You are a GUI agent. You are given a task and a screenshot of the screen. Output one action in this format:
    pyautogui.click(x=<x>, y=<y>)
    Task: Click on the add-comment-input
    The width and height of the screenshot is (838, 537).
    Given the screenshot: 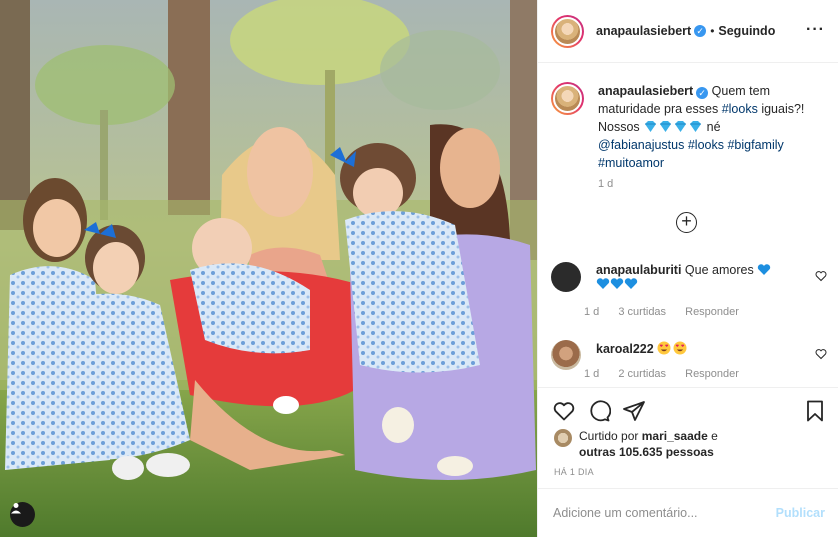 What is the action you would take?
    pyautogui.click(x=664, y=513)
    